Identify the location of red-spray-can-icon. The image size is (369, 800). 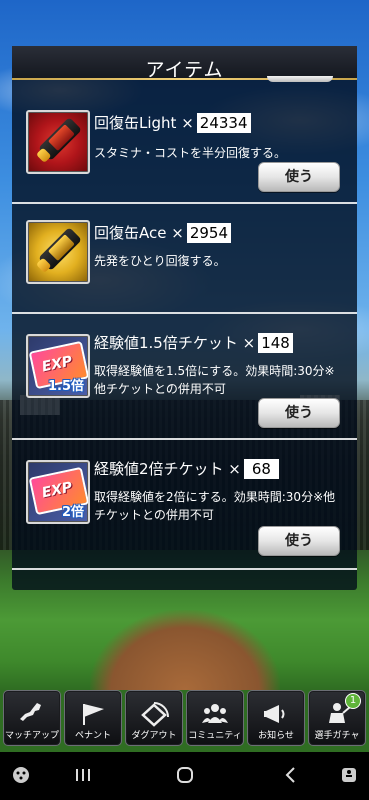
(58, 142).